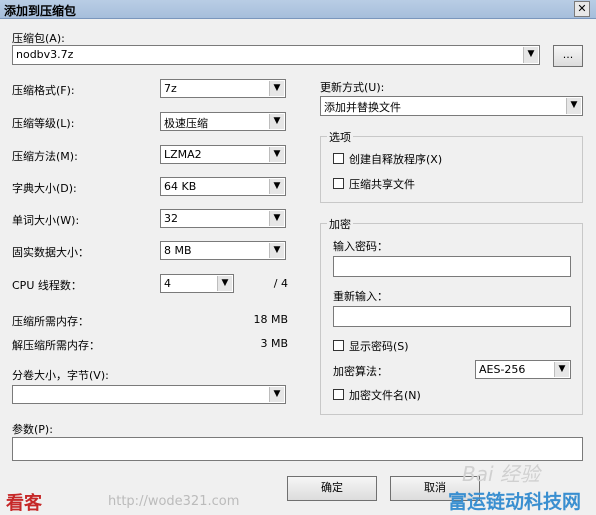 Image resolution: width=596 pixels, height=515 pixels. I want to click on word-label: 单词大小(W):, so click(46, 220).